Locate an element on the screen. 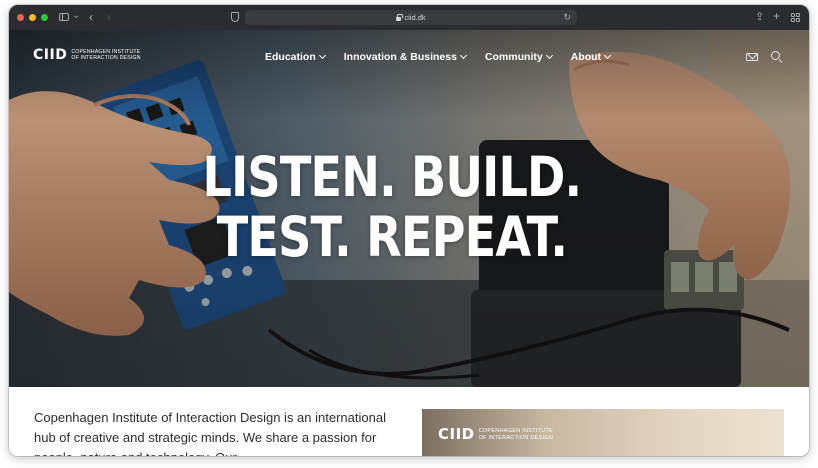 The width and height of the screenshot is (818, 468). zoom-window-button is located at coordinates (44, 17).